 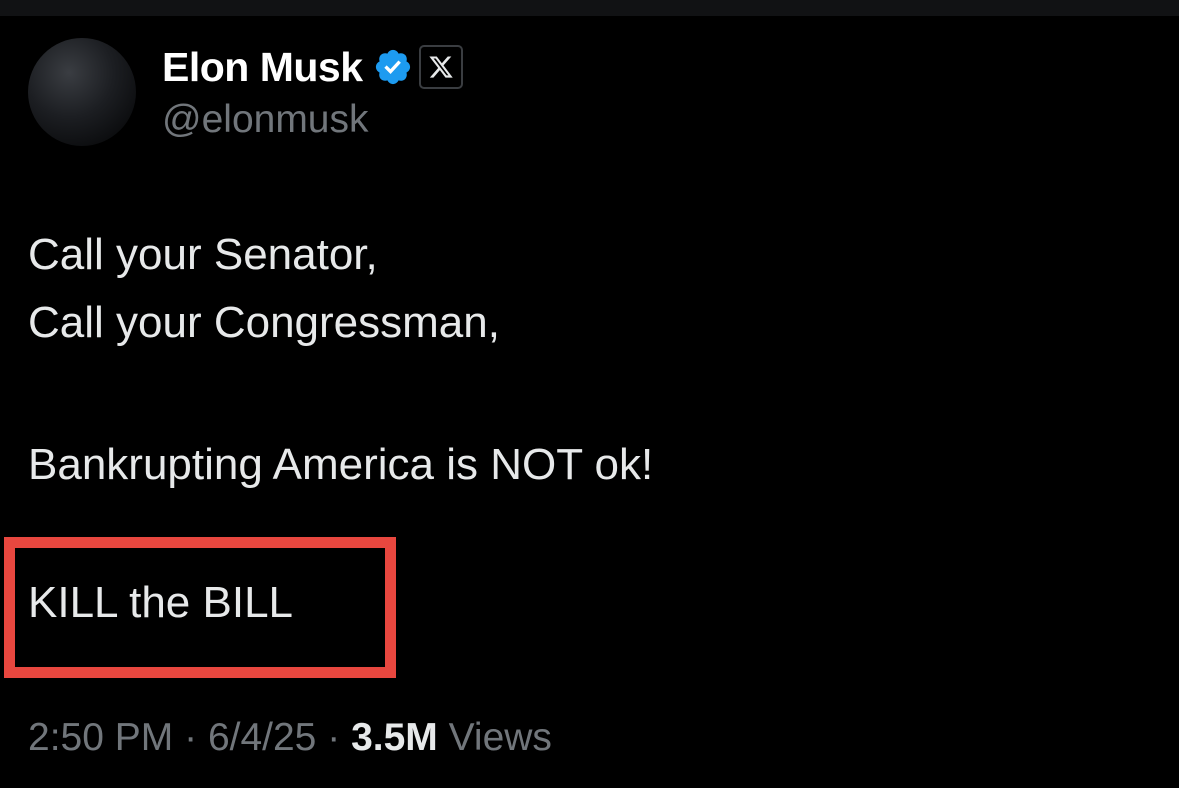 I want to click on affiliate-badge, so click(x=440, y=67).